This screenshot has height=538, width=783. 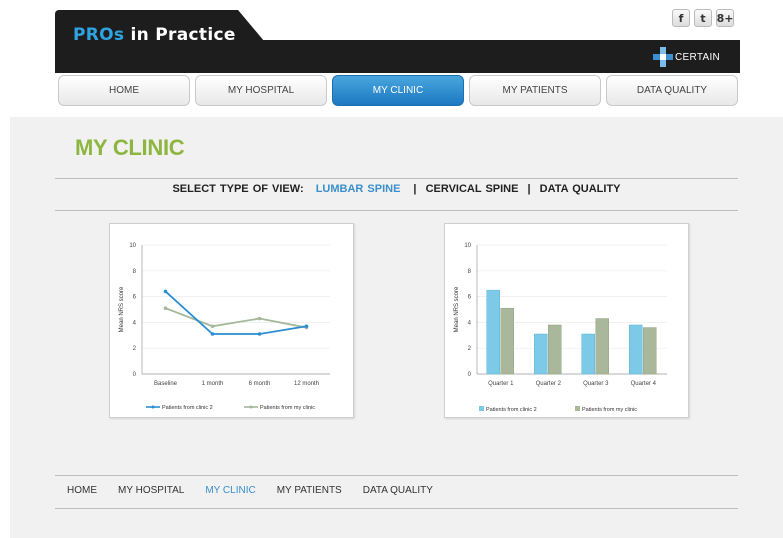 What do you see at coordinates (501, 384) in the screenshot?
I see `x-tick-label: Quarter 1` at bounding box center [501, 384].